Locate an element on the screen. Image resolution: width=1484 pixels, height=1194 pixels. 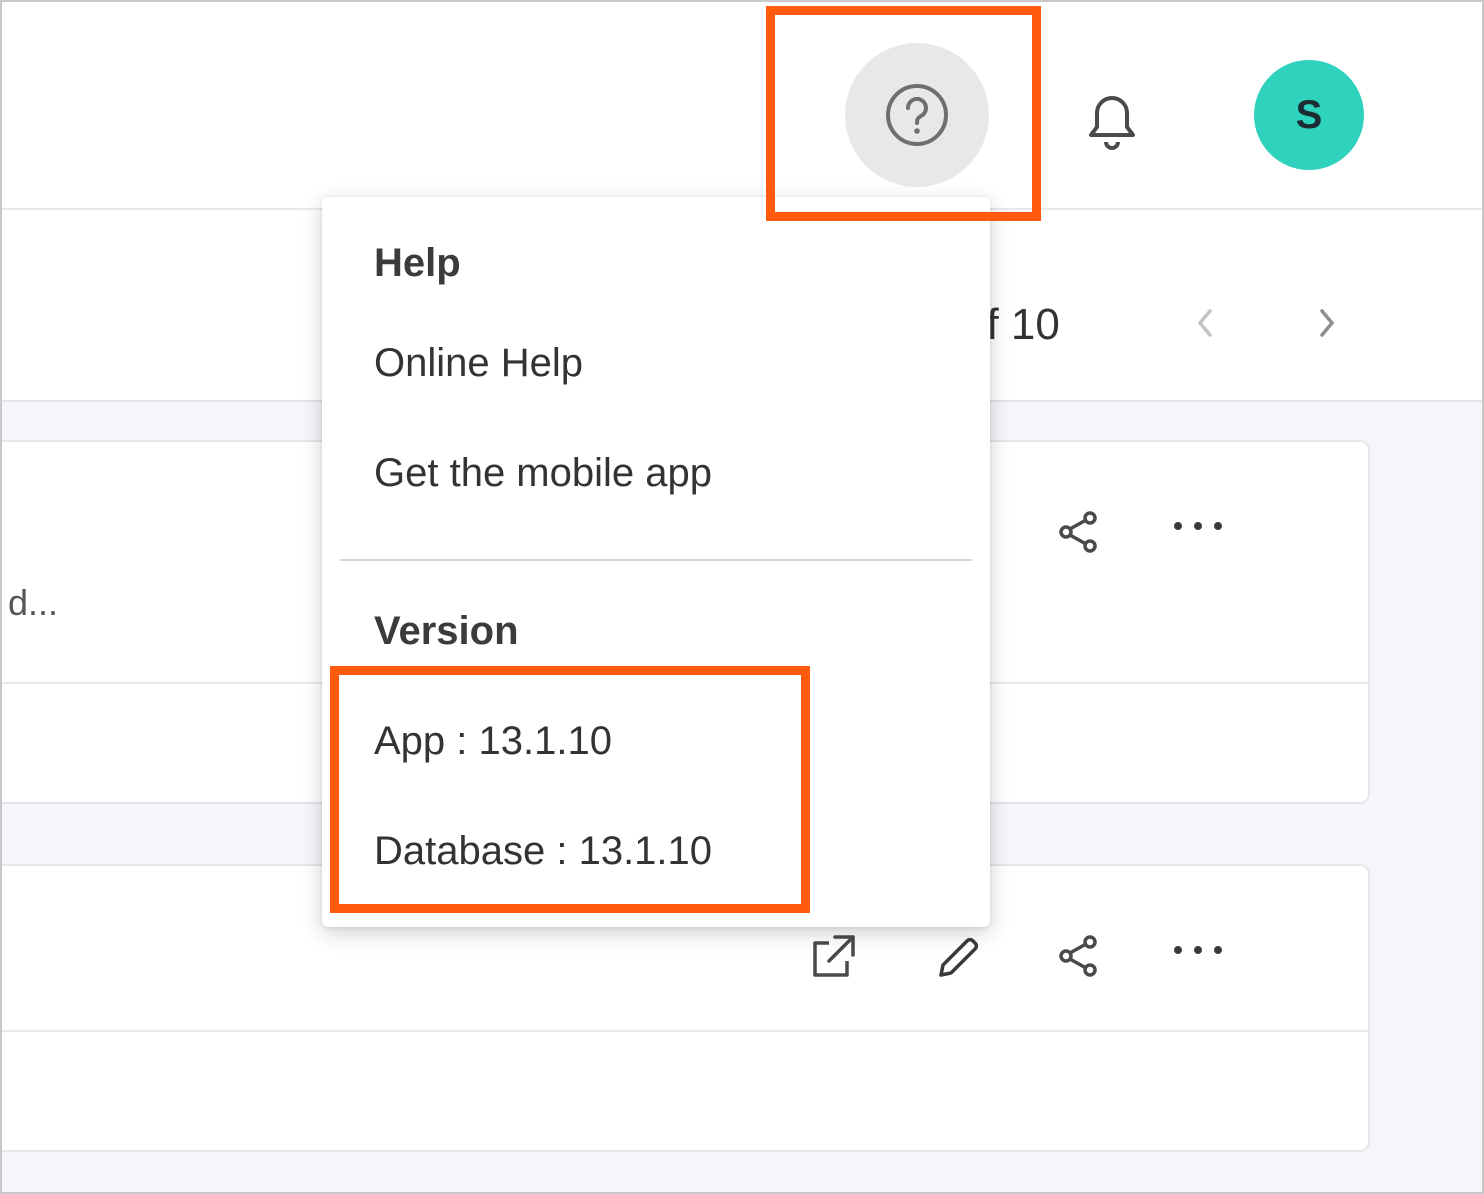
user-avatar: S is located at coordinates (1309, 115).